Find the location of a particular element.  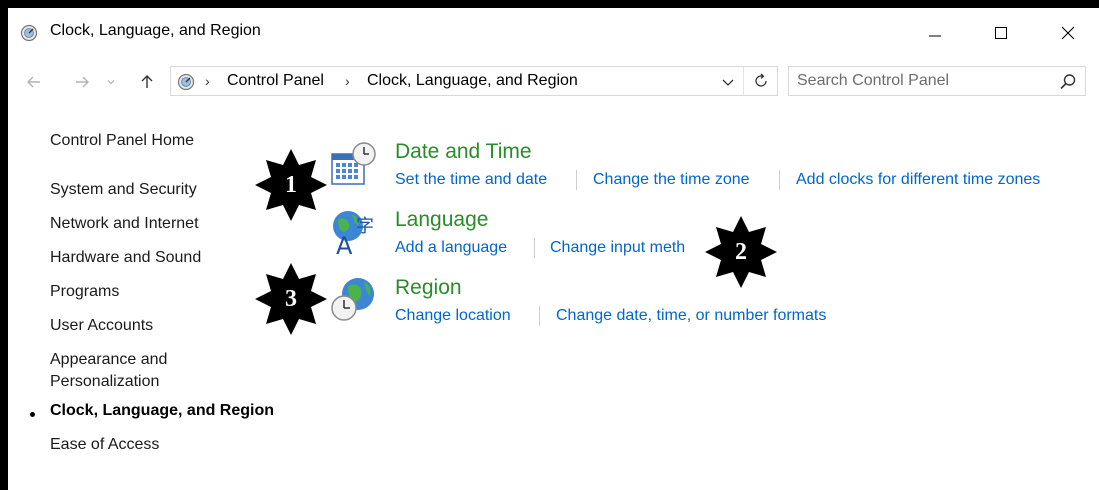

annotation-marker-3: 3 is located at coordinates (291, 299).